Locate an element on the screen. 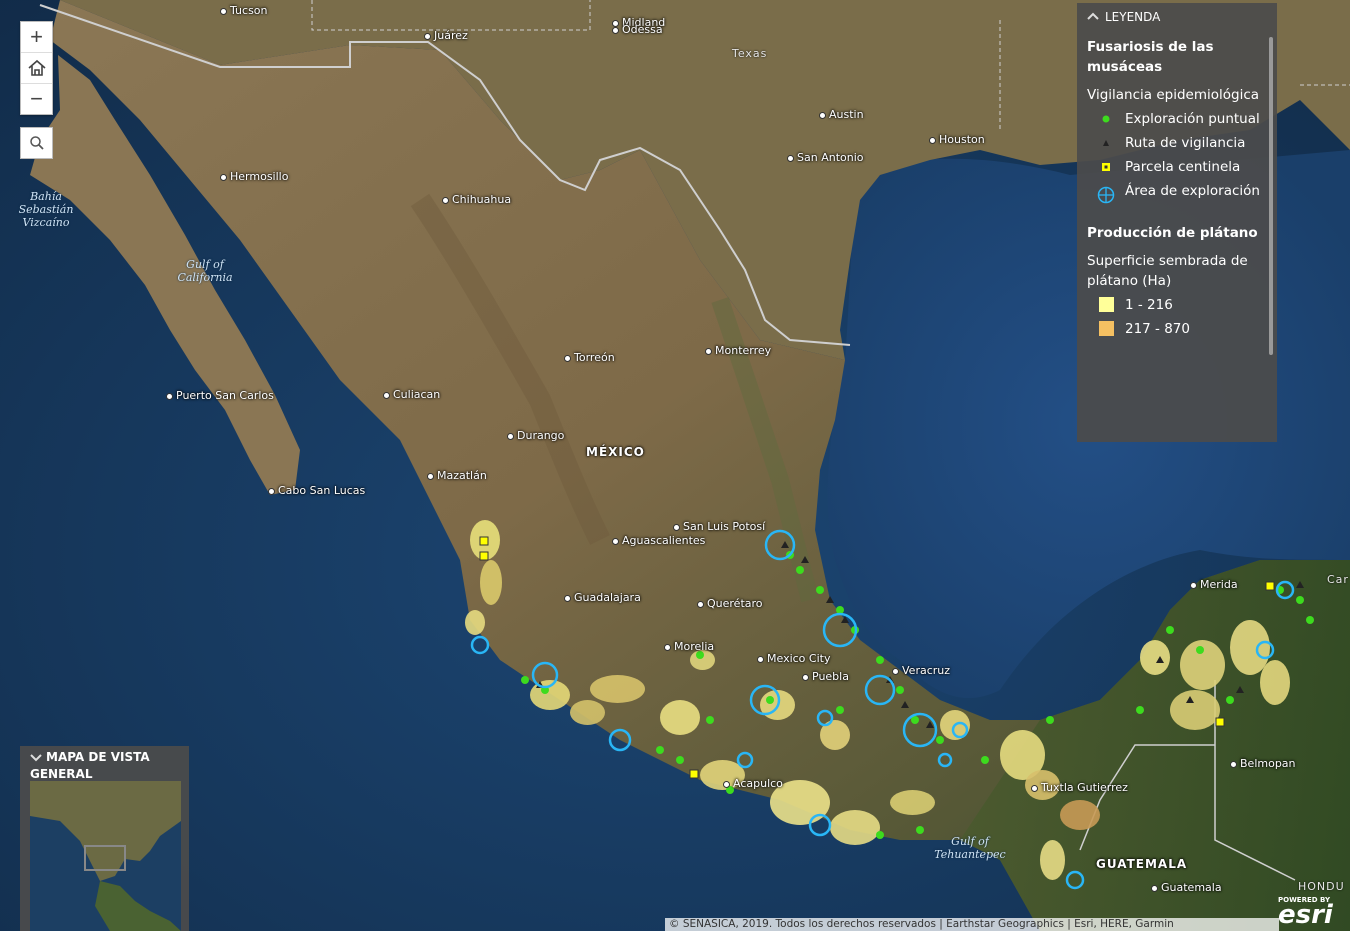 This screenshot has height=931, width=1350. city-name: Juárez is located at coordinates (451, 35).